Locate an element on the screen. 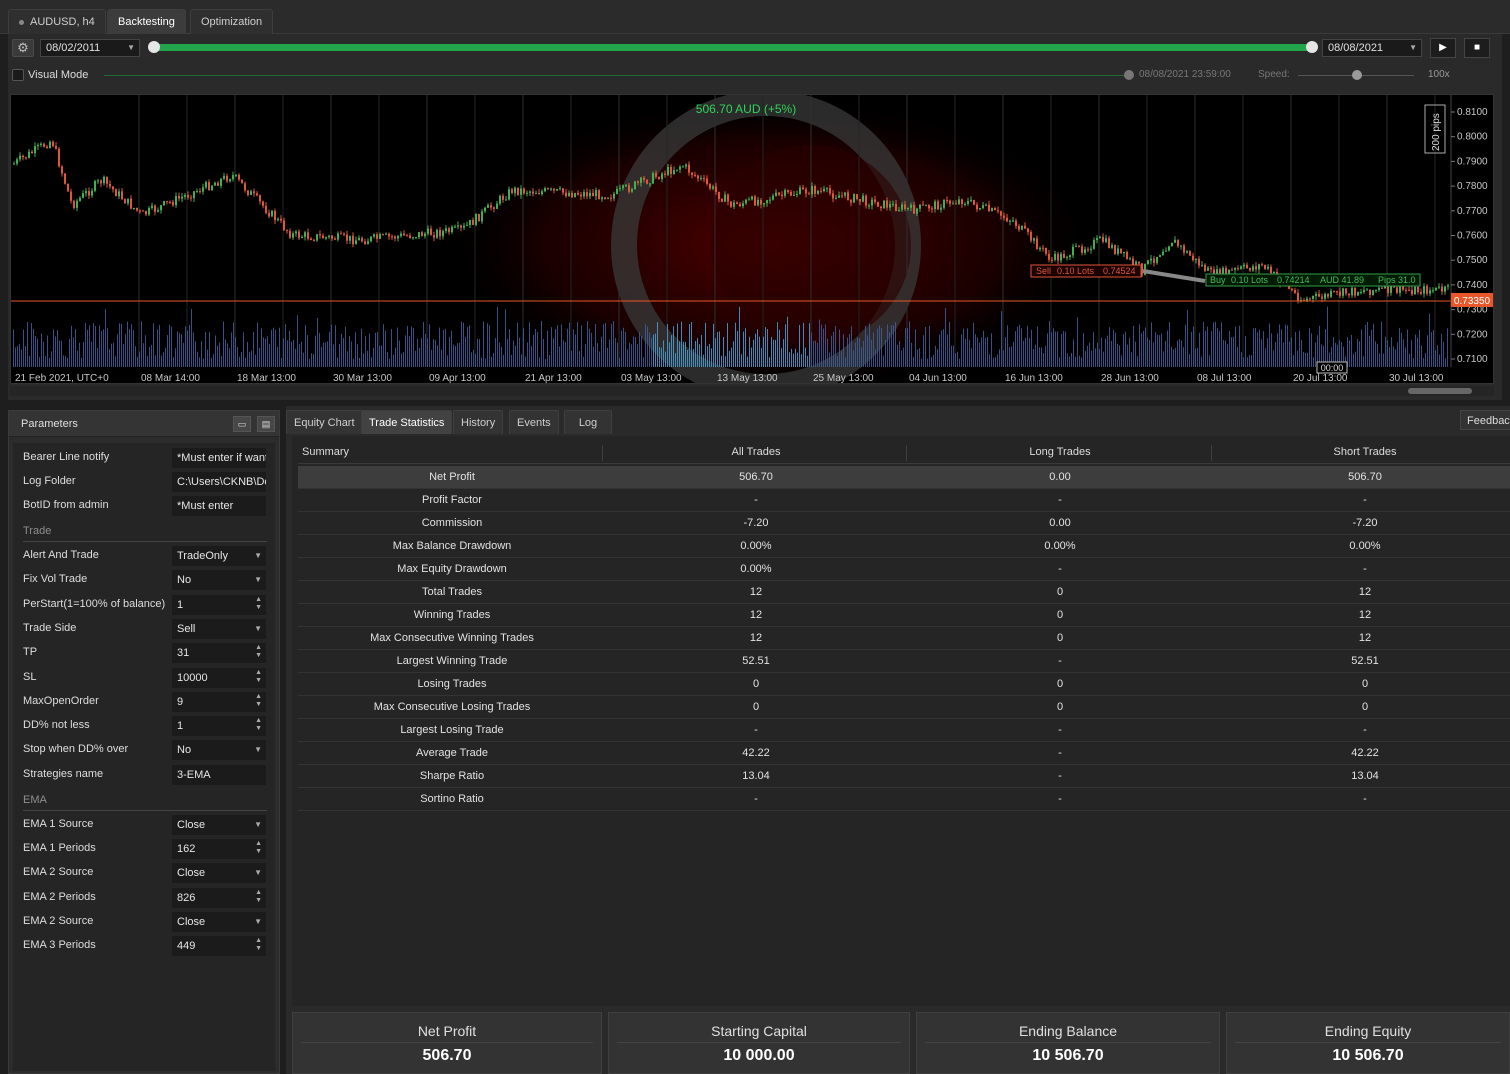 The height and width of the screenshot is (1074, 1510). table-row: Max Consecutive Winning Trades 12 0 12 is located at coordinates (904, 638).